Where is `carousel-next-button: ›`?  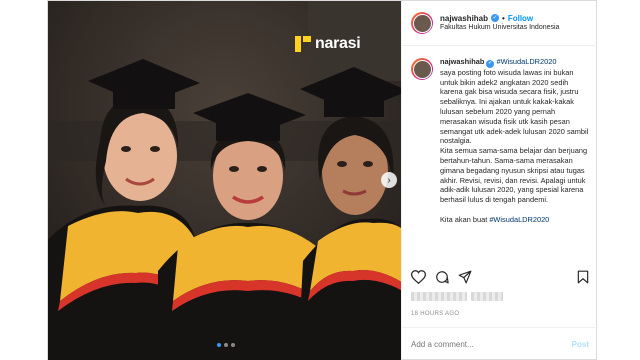
carousel-next-button: › is located at coordinates (389, 180).